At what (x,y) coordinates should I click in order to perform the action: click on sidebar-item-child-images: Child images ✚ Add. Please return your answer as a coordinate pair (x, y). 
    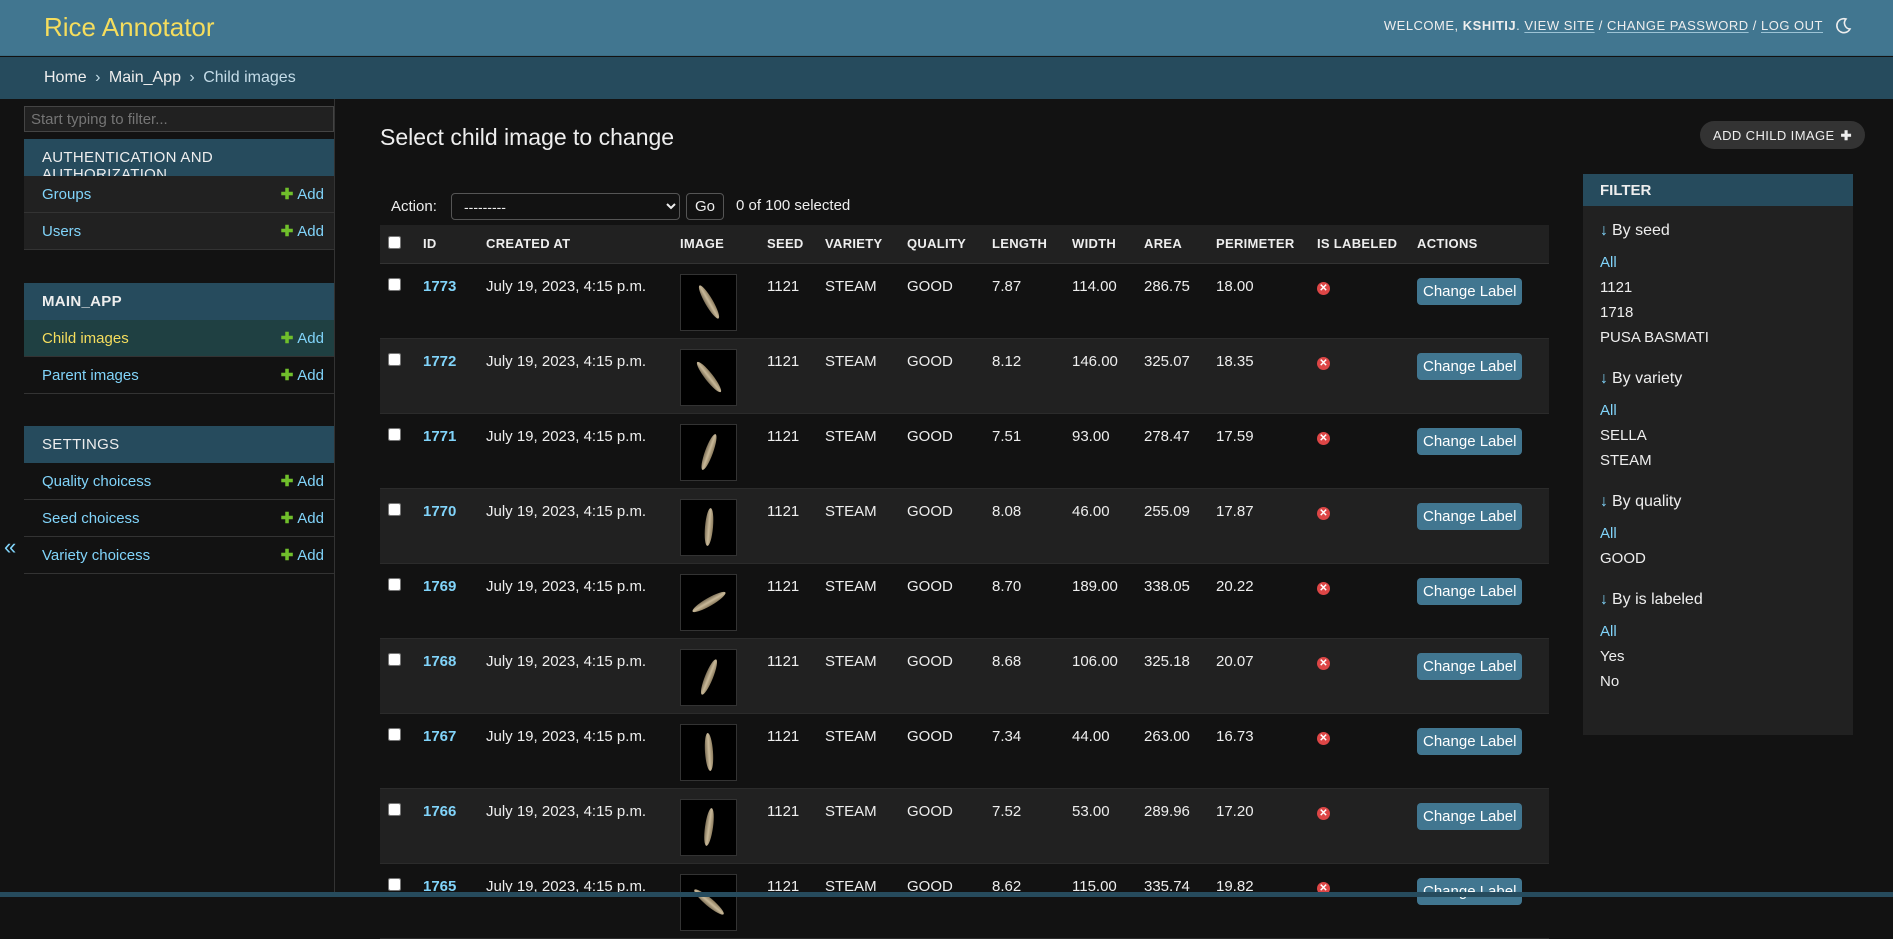
    Looking at the image, I should click on (179, 338).